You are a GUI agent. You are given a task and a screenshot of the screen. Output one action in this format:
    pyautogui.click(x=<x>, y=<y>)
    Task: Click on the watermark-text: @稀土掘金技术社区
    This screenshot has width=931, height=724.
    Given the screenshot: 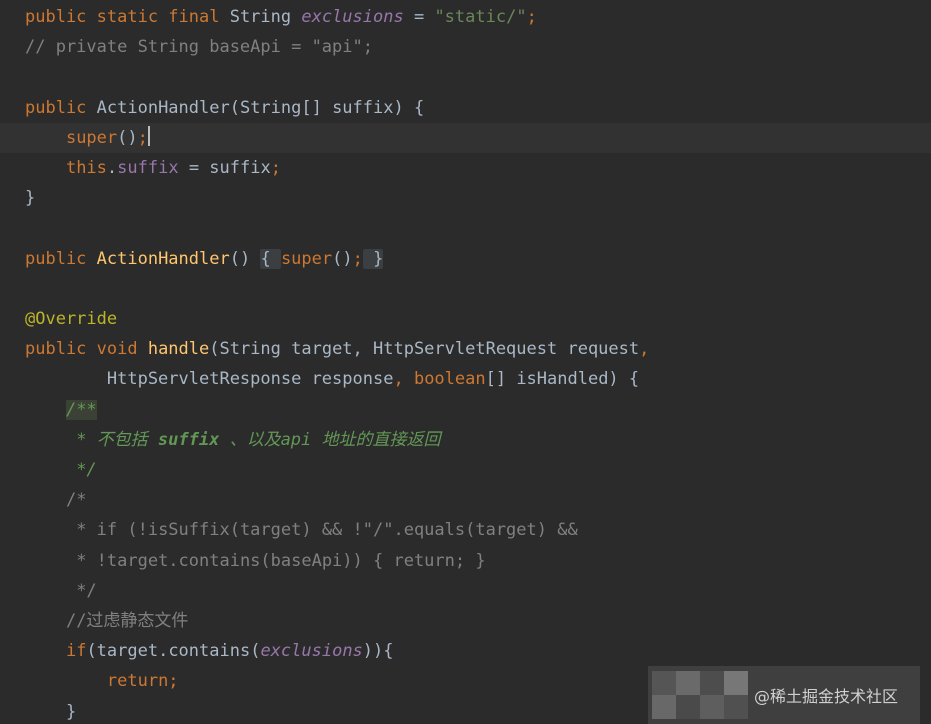 What is the action you would take?
    pyautogui.click(x=826, y=696)
    